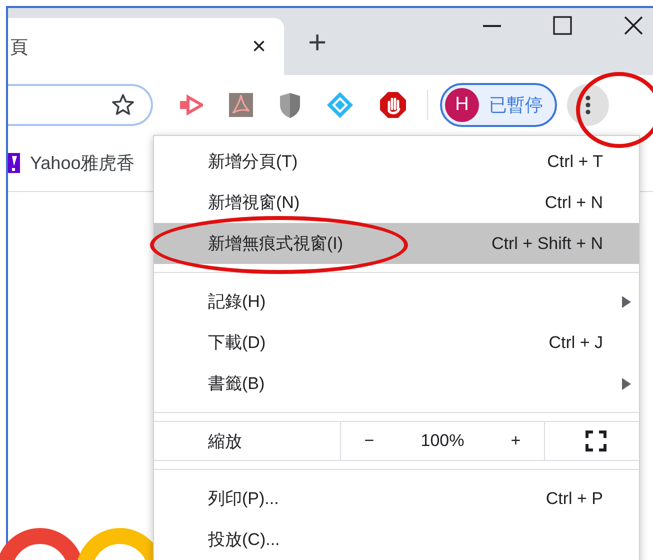  What do you see at coordinates (276, 244) in the screenshot?
I see `menu-item-label: 新增無痕式視窗(I)` at bounding box center [276, 244].